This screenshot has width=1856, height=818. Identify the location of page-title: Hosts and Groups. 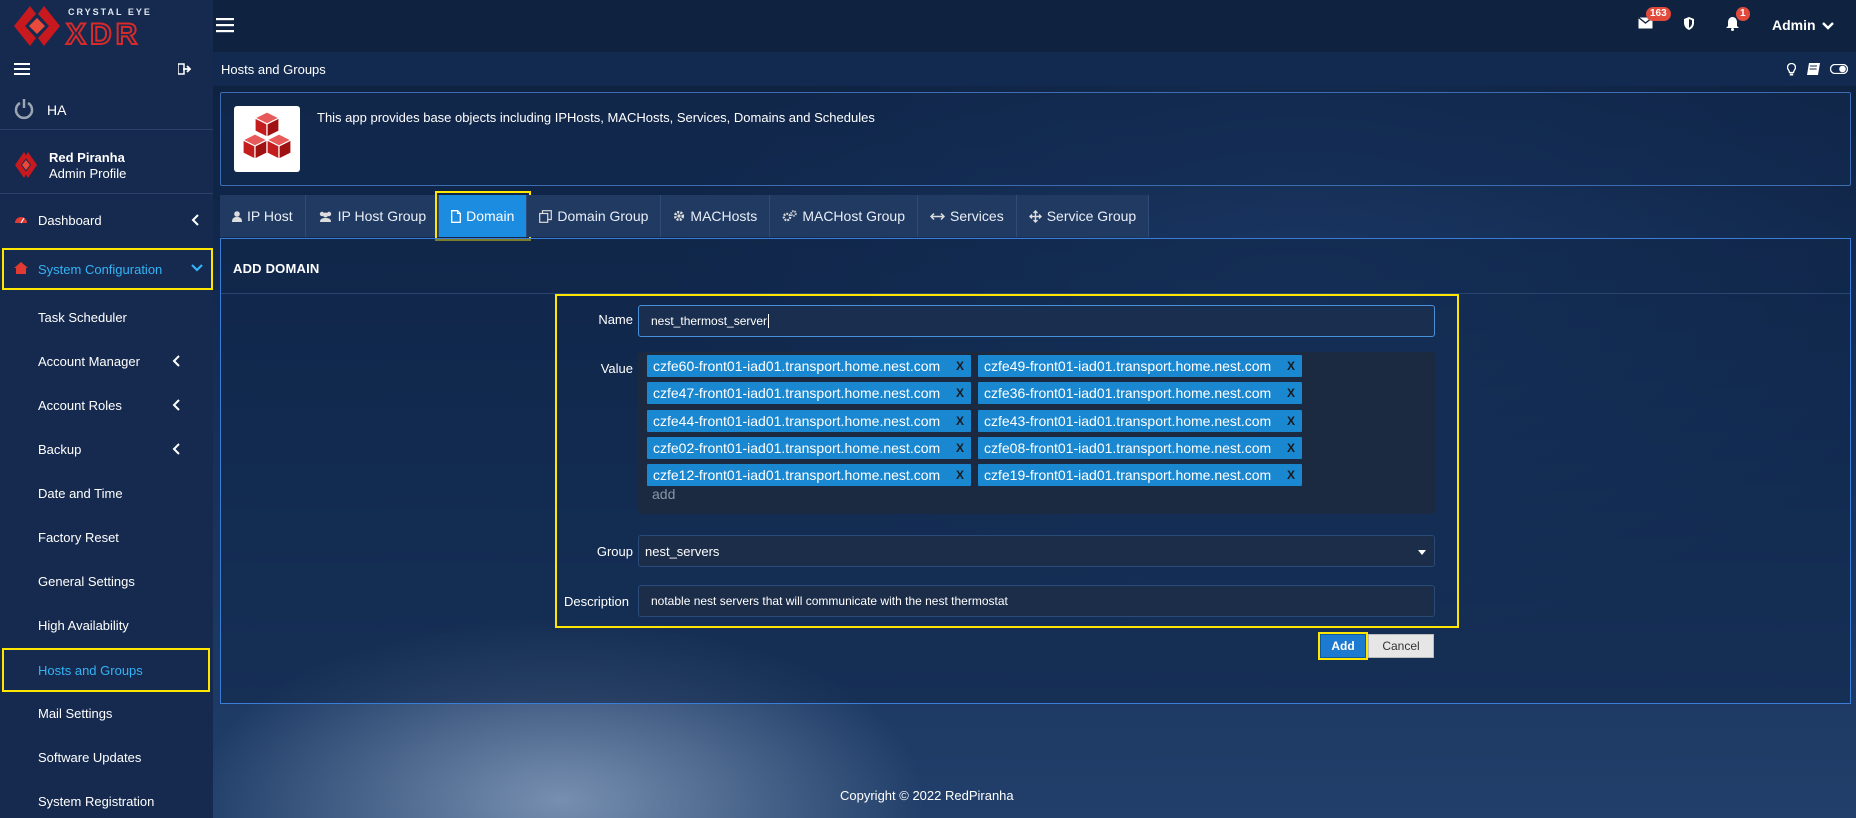
(273, 69).